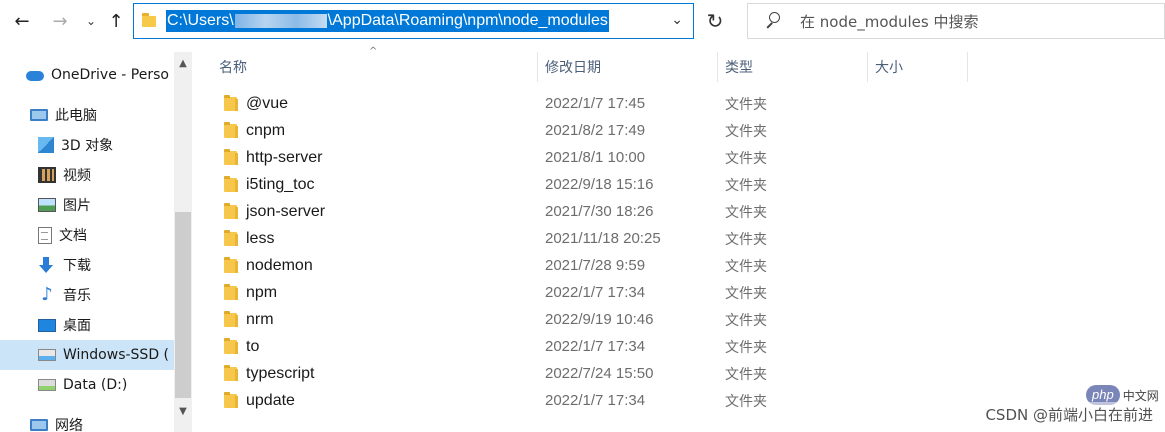 The image size is (1165, 432). Describe the element at coordinates (95, 385) in the screenshot. I see `sidebar-item-label: Data (D:)` at that location.